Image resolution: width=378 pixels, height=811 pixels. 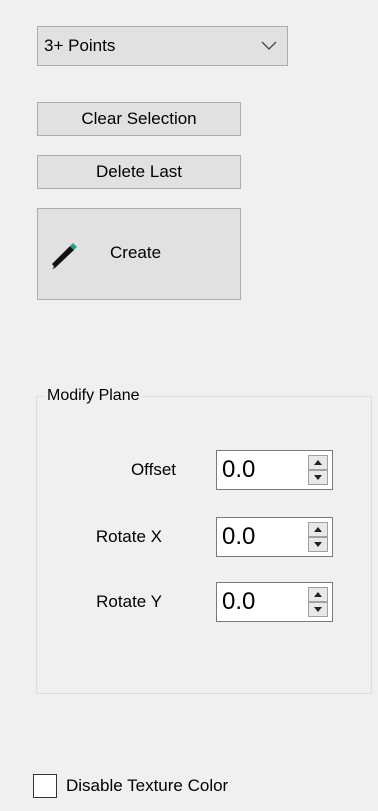 I want to click on mode-select: 3+ Points, so click(x=162, y=46).